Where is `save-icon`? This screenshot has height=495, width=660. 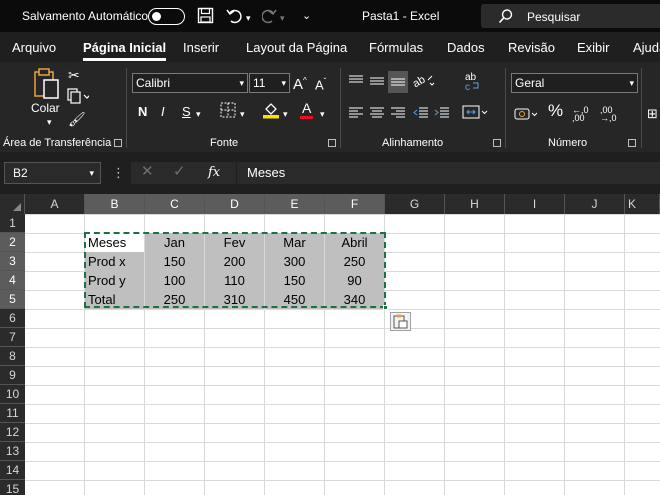
save-icon is located at coordinates (205, 18).